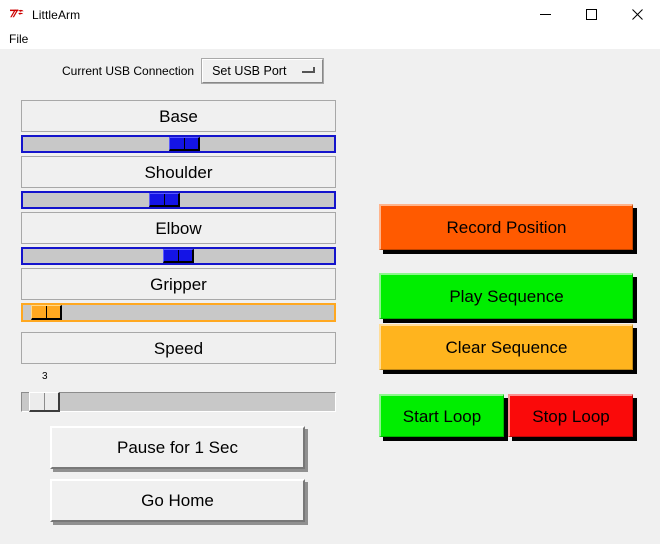 The image size is (660, 544). I want to click on slider-elbow, so click(178, 256).